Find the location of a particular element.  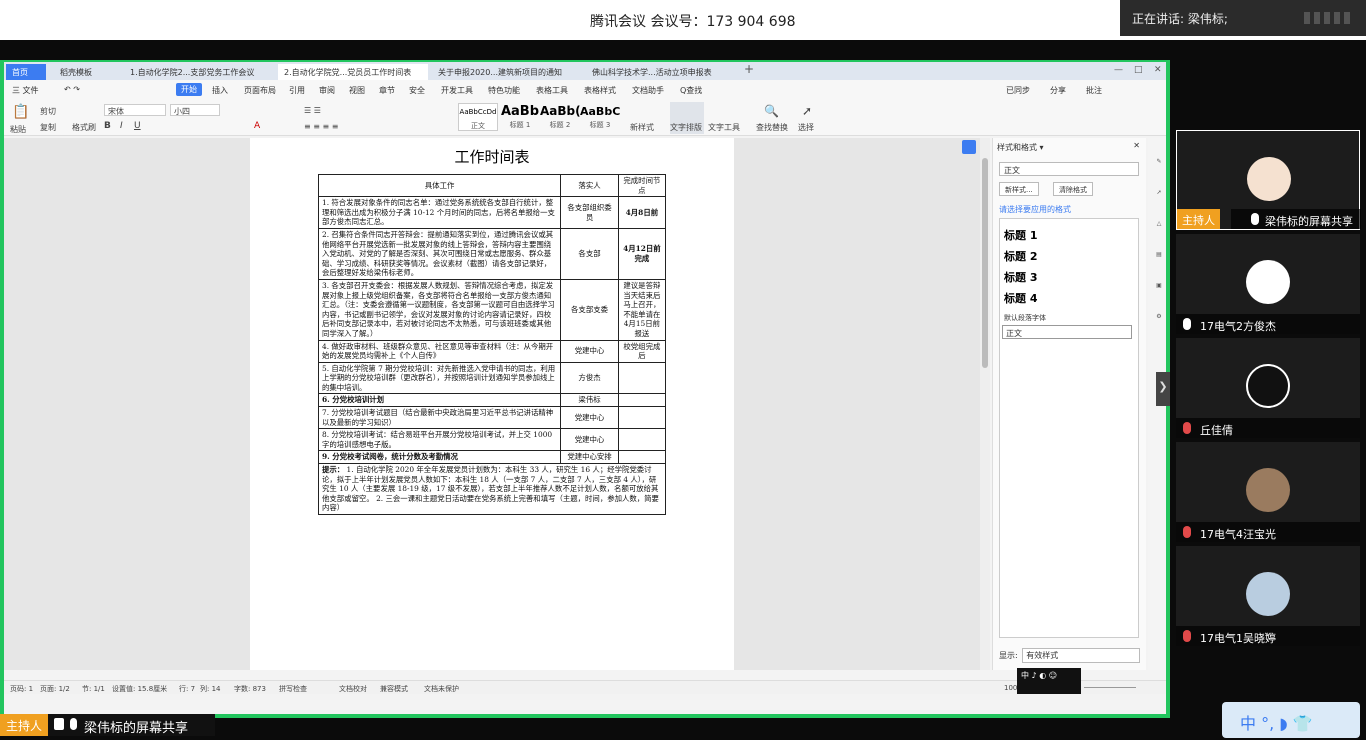

menu-file: 三 文件 is located at coordinates (25, 90).